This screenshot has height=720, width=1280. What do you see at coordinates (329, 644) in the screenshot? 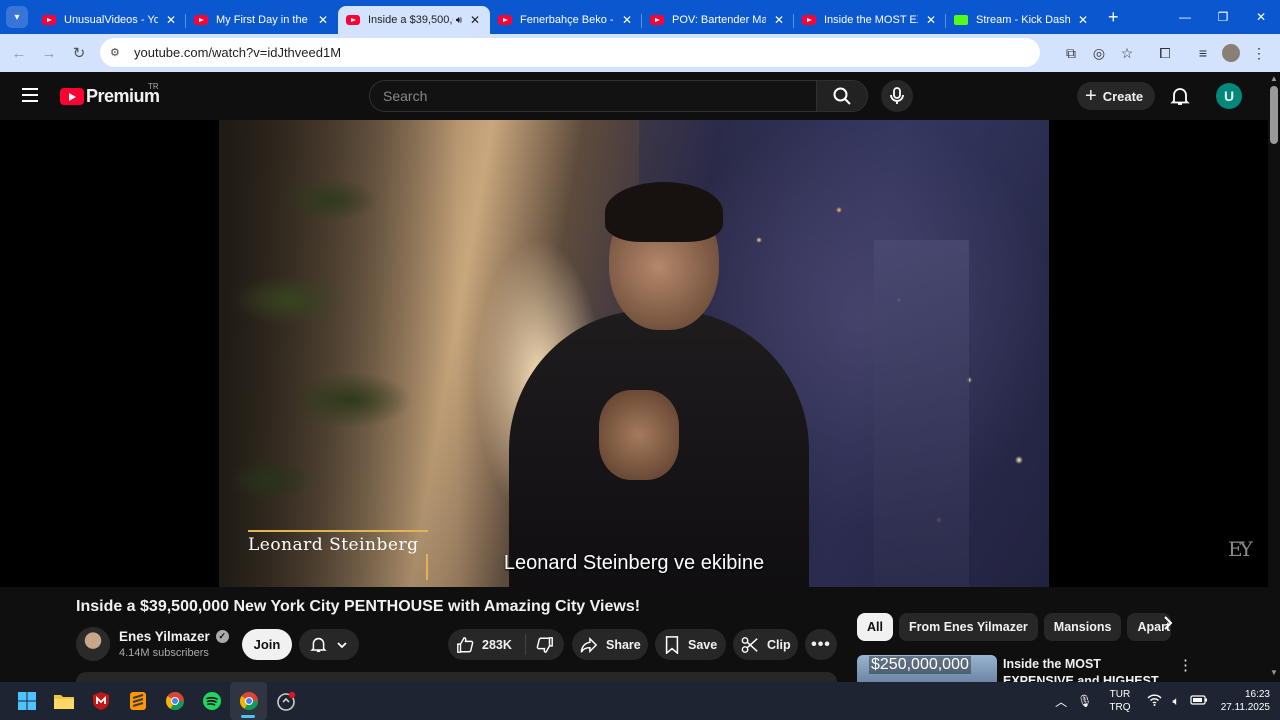
I see `subscribed-notifications-button` at bounding box center [329, 644].